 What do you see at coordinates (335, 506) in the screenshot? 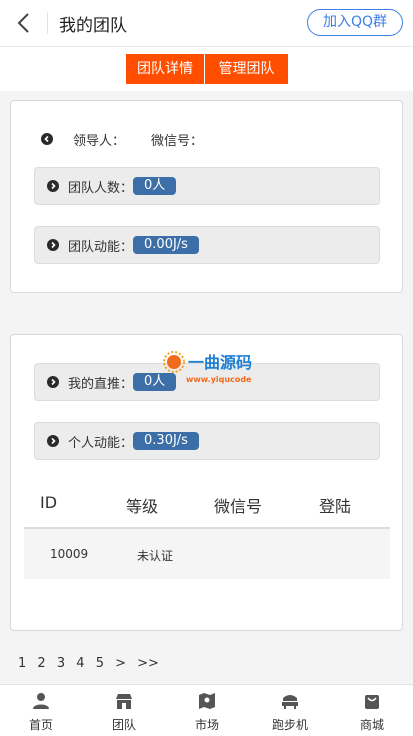
I see `column-header-login: 登陆` at bounding box center [335, 506].